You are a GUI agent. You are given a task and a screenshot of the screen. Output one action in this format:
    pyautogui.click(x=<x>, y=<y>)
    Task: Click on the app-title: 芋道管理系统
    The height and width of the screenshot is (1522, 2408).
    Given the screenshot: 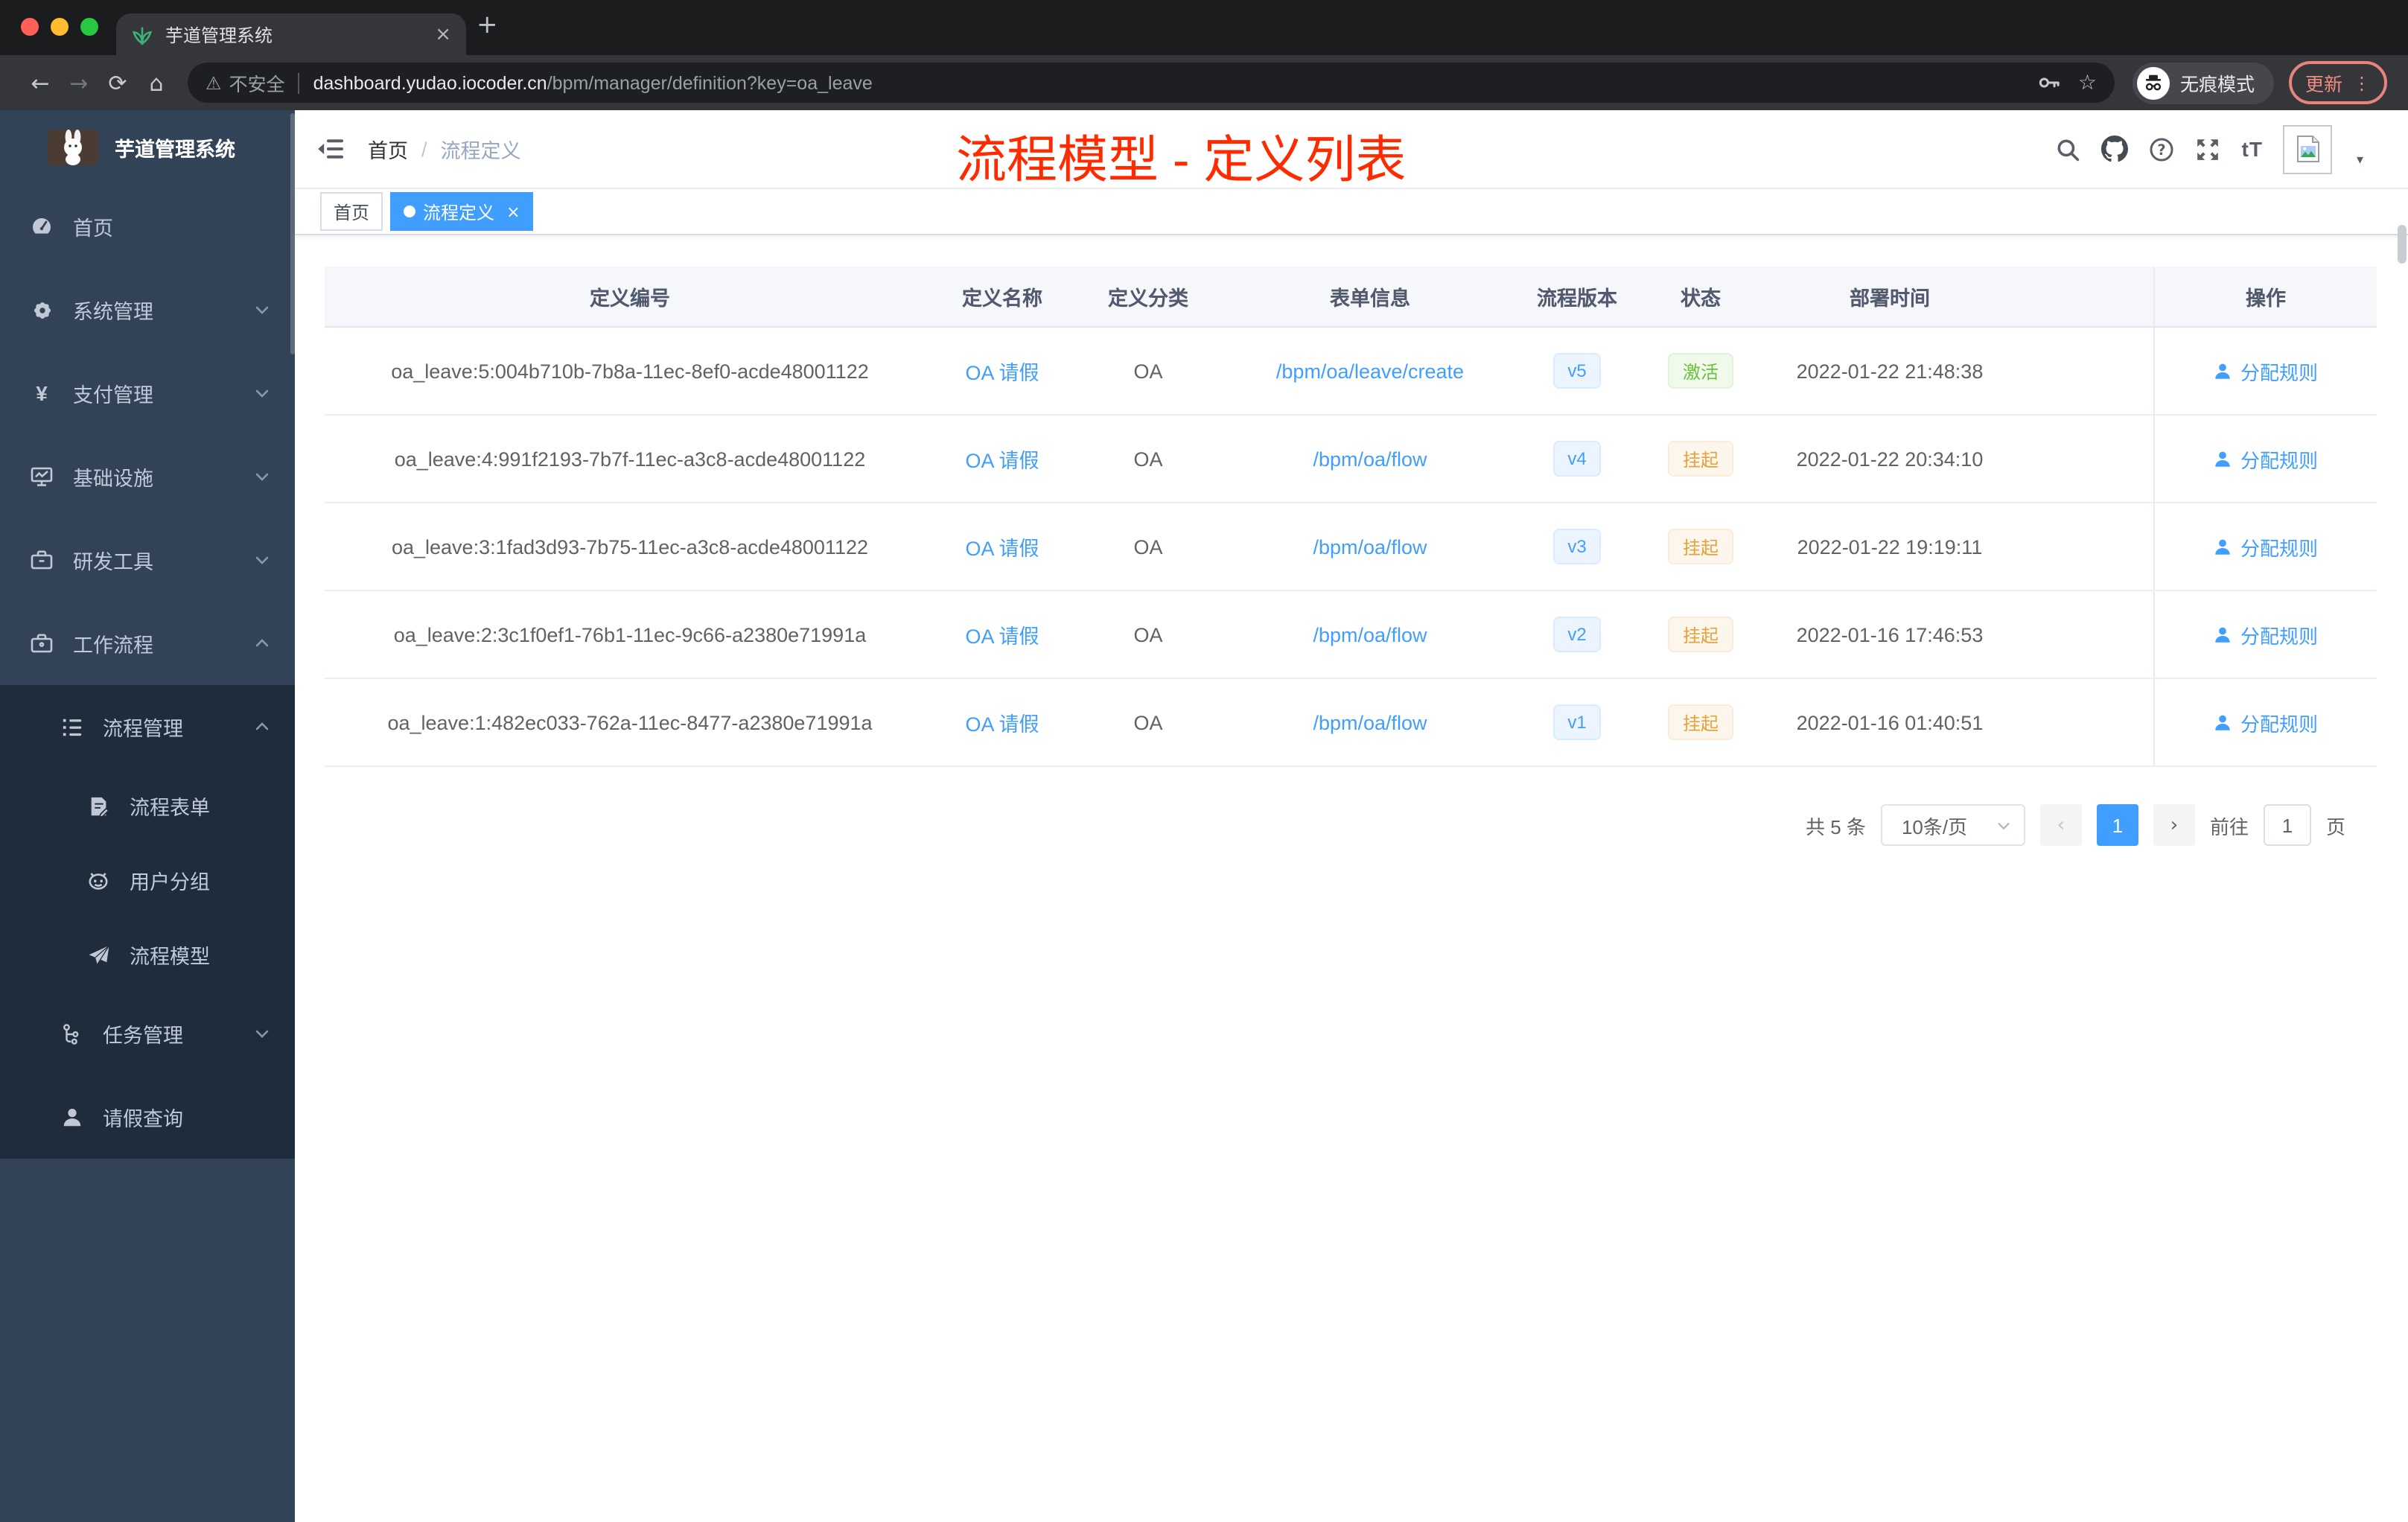 What is the action you would take?
    pyautogui.click(x=175, y=149)
    